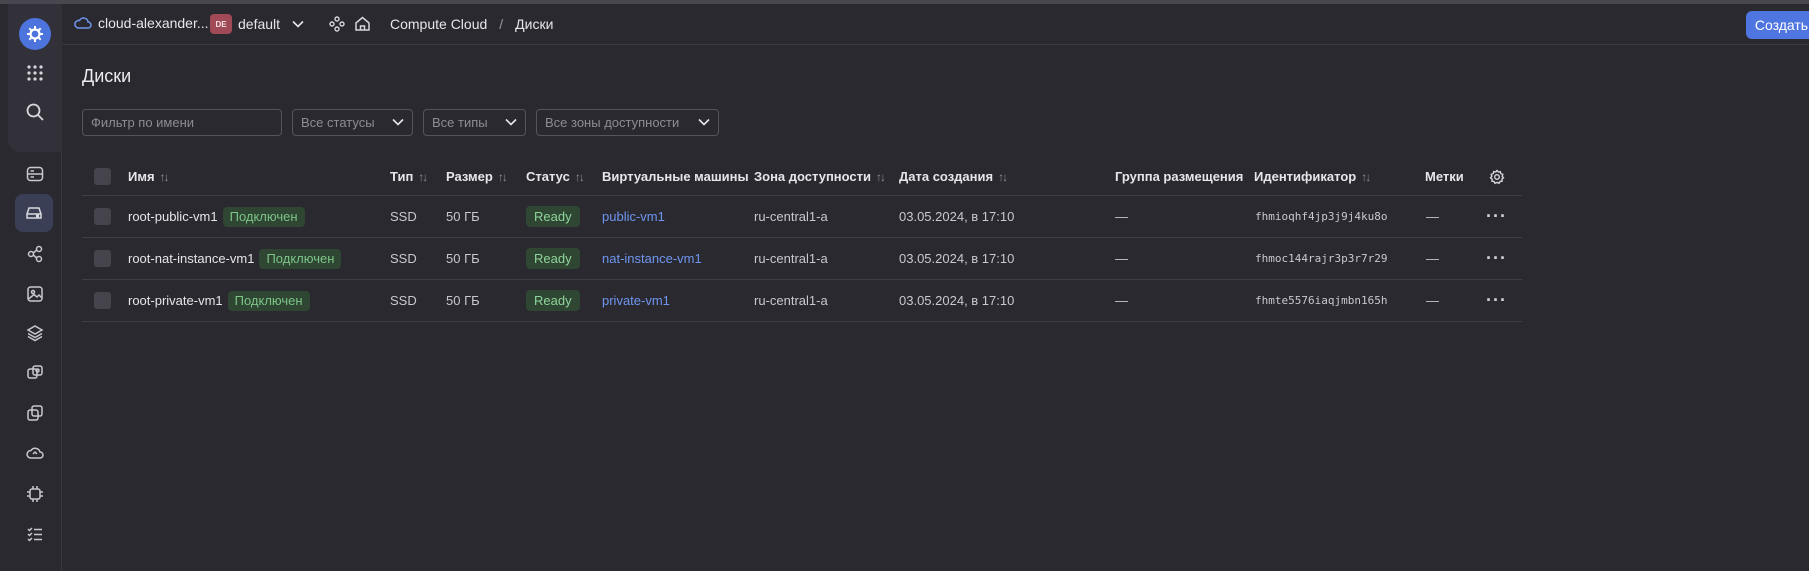 The width and height of the screenshot is (1809, 571). Describe the element at coordinates (143, 122) in the screenshot. I see `name-filter-placeholder: Фильтр по имени` at that location.